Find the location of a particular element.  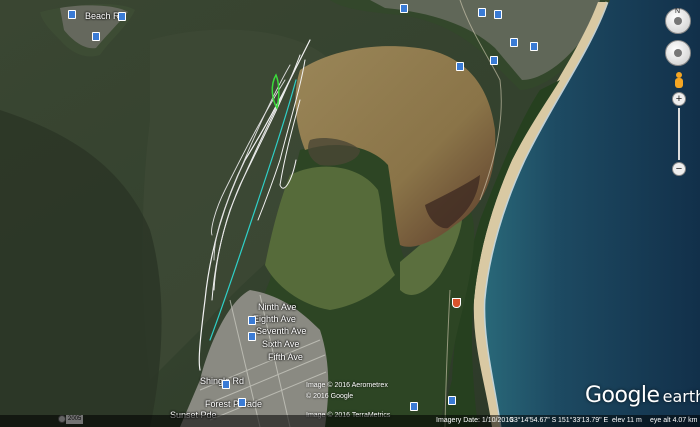

latitude: 33°14'54.67" S is located at coordinates (533, 420).